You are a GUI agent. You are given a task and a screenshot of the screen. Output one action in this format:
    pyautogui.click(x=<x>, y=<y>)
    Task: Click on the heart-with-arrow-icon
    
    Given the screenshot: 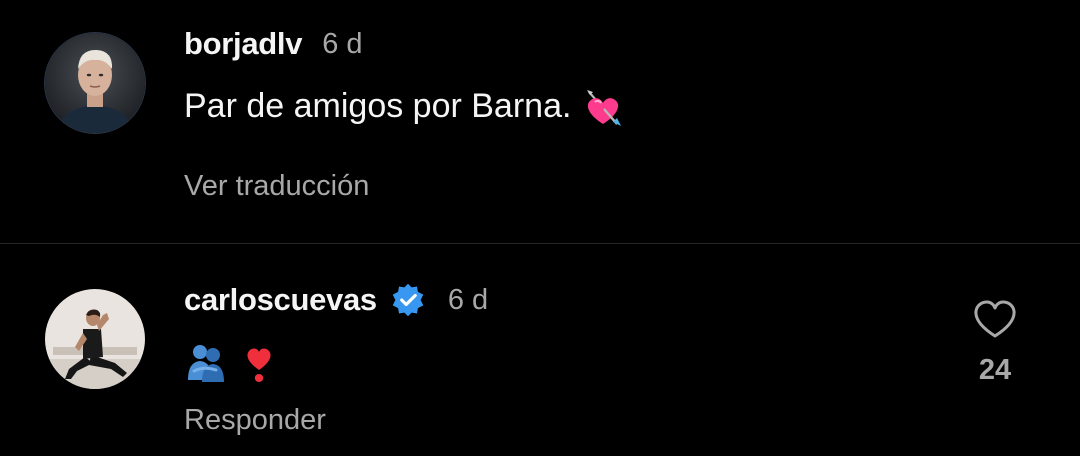 What is the action you would take?
    pyautogui.click(x=603, y=108)
    